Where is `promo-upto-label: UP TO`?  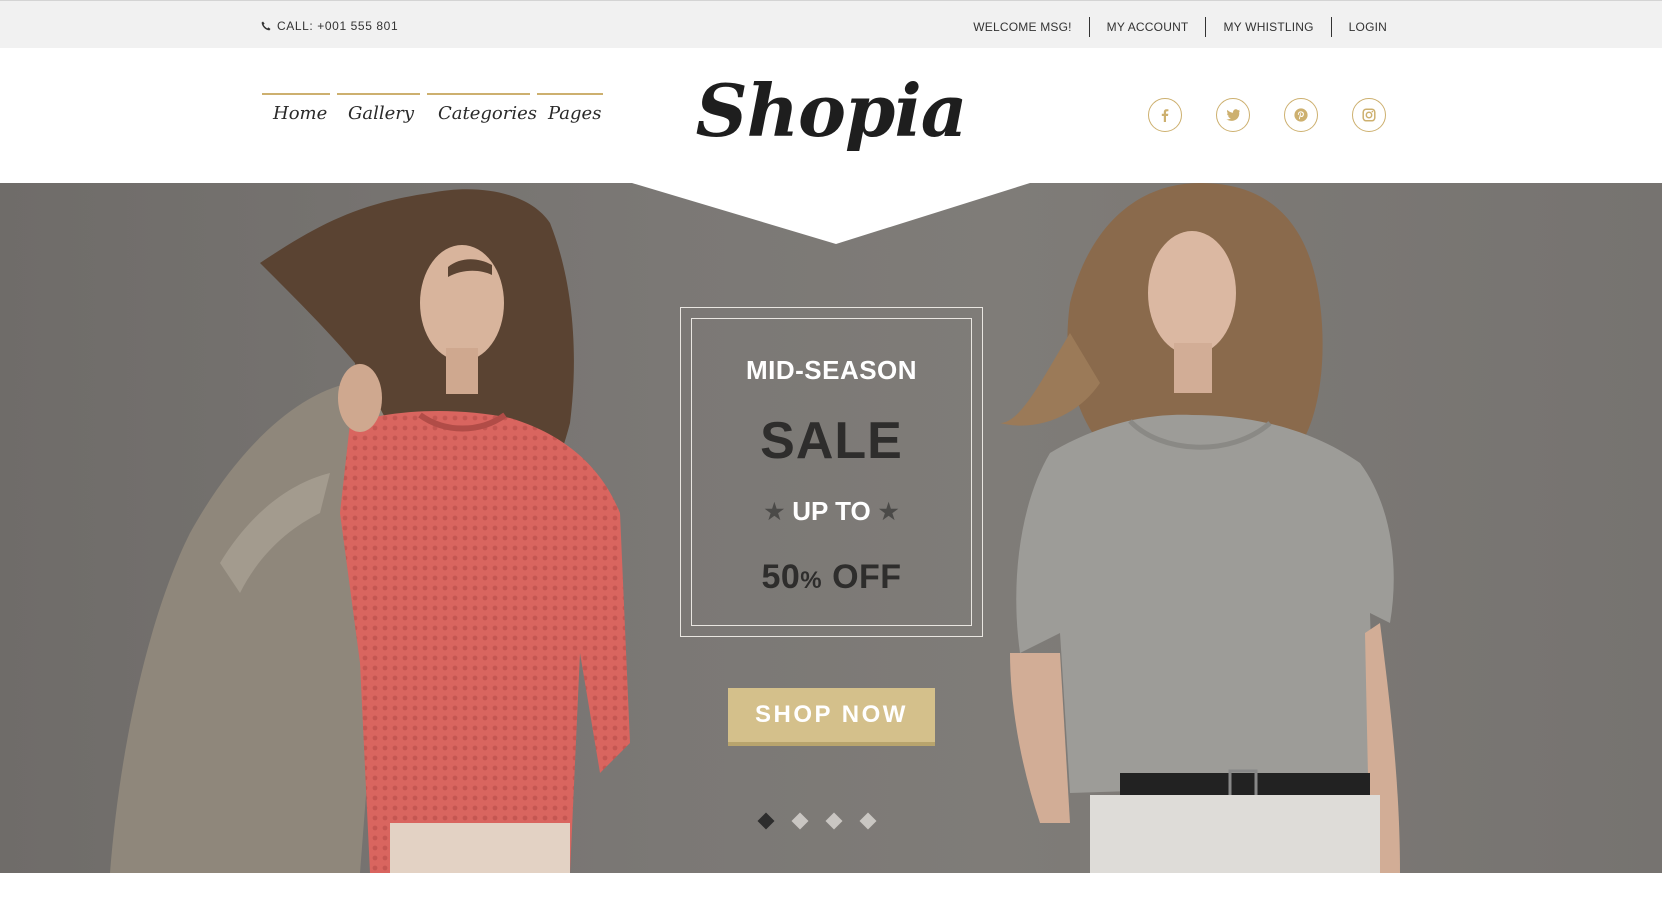
promo-upto-label: UP TO is located at coordinates (831, 511).